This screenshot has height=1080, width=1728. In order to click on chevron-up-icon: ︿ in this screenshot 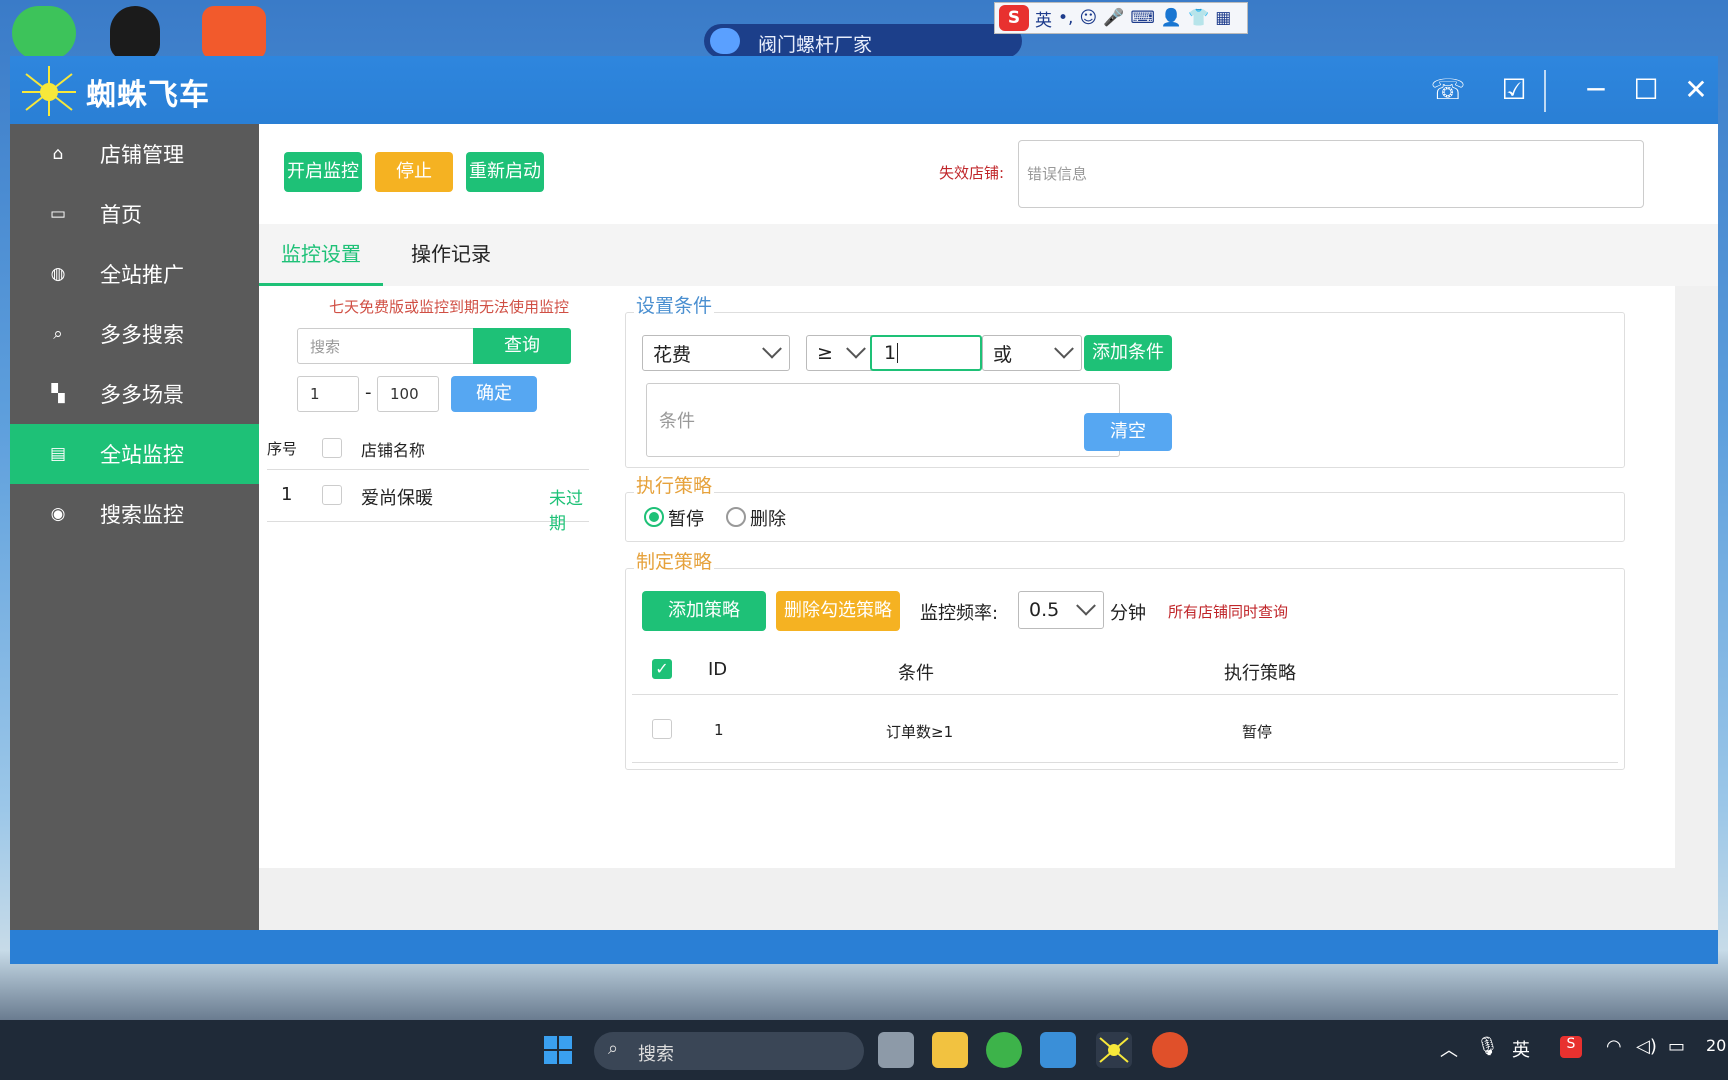, I will do `click(1449, 1049)`.